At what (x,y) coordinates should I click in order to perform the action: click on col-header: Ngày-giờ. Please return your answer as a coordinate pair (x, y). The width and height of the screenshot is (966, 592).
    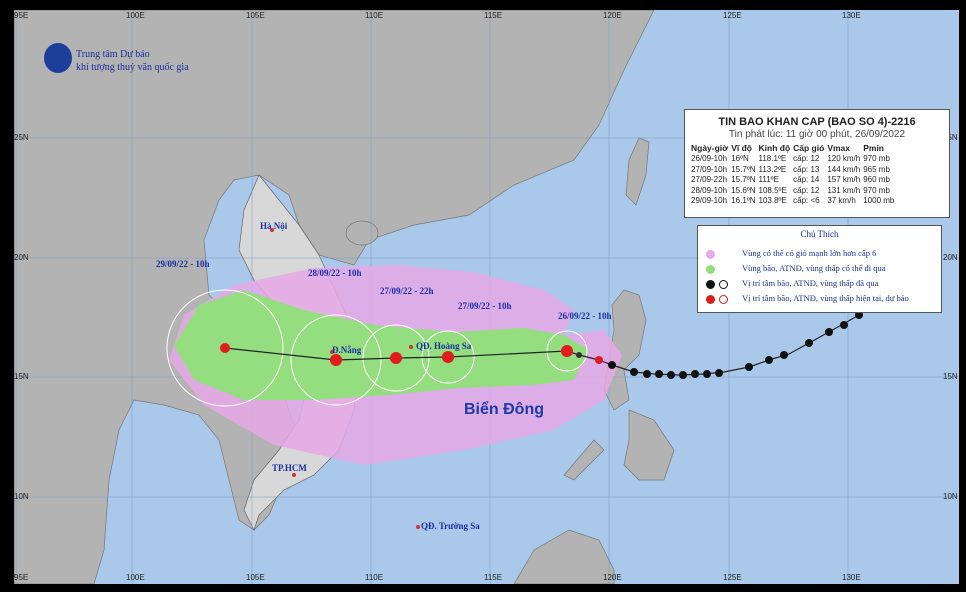
    Looking at the image, I should click on (710, 148).